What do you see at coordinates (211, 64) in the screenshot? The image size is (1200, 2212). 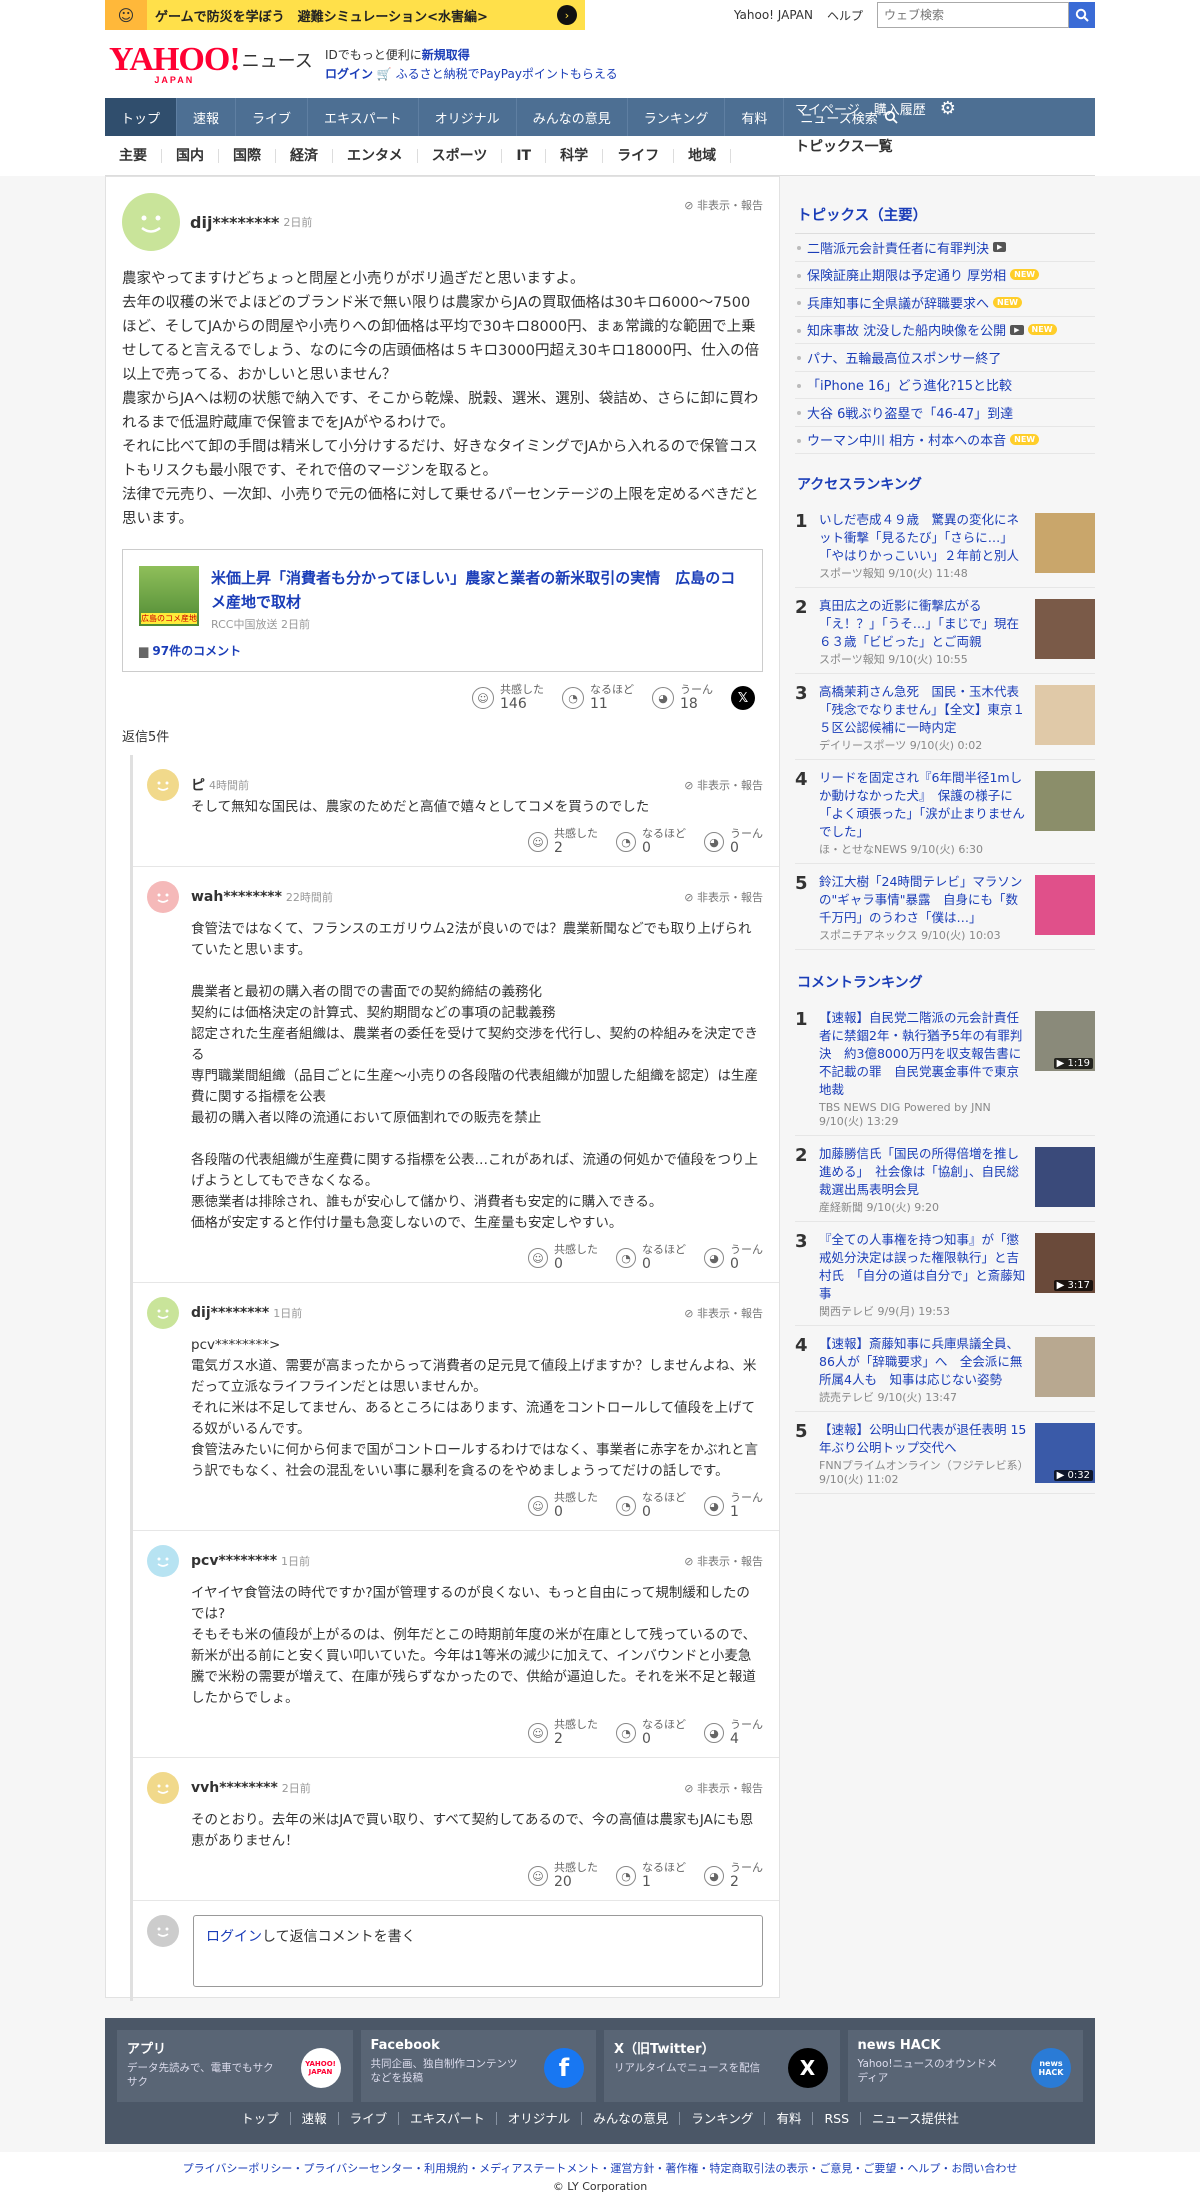 I see `yahoo-news-logo: YAHOO! JAPAN ニュース` at bounding box center [211, 64].